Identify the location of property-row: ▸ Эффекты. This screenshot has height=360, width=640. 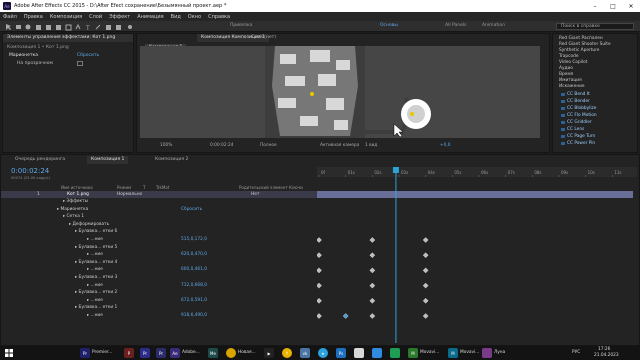
(159, 201).